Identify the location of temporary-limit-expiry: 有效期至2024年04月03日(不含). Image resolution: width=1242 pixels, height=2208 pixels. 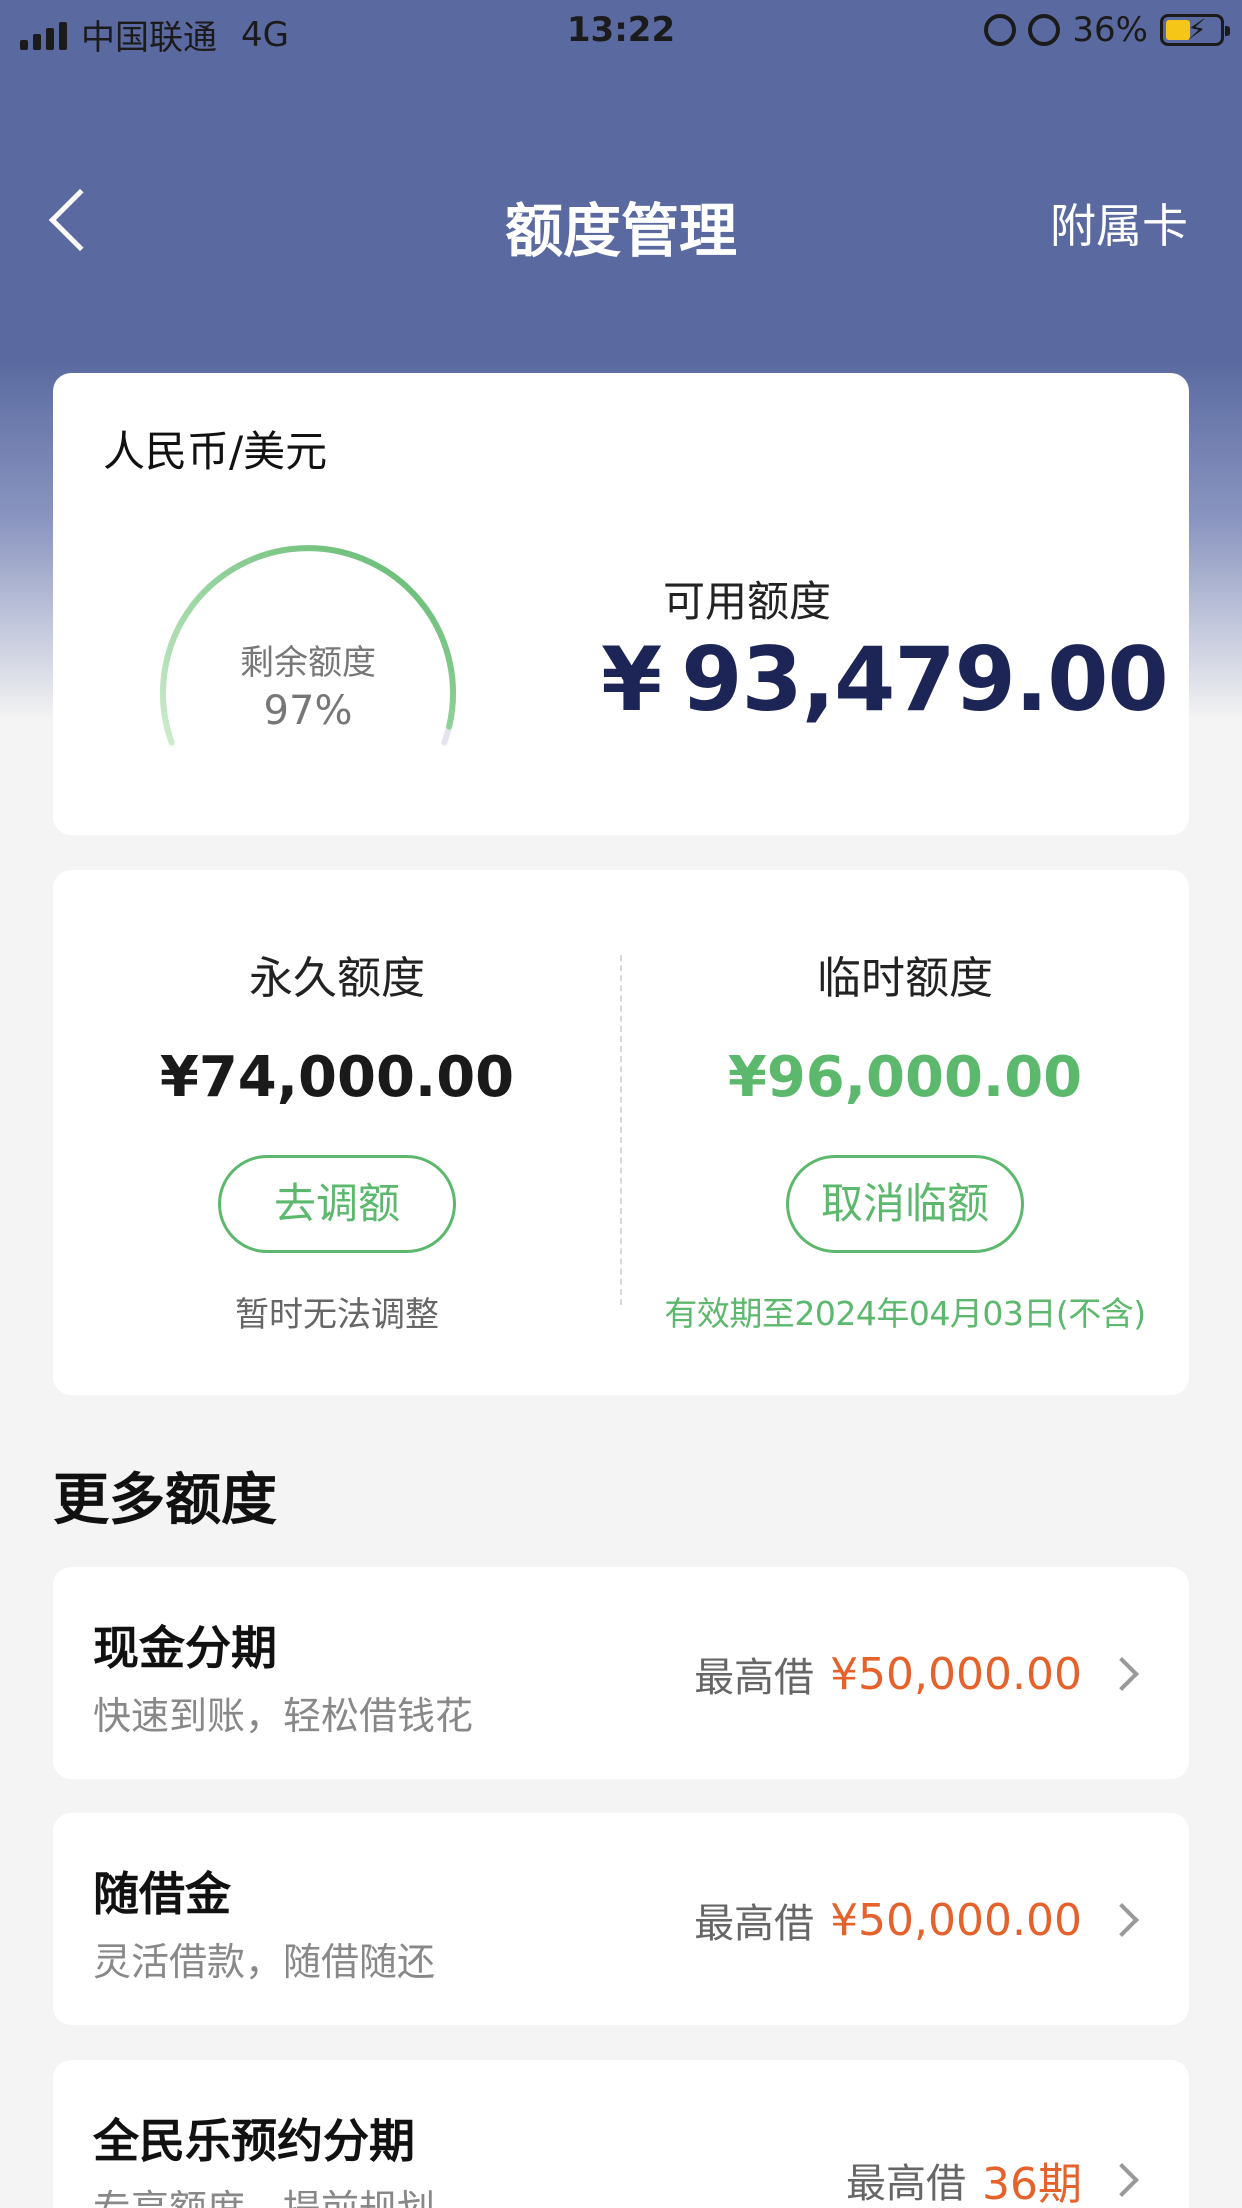
(905, 1313).